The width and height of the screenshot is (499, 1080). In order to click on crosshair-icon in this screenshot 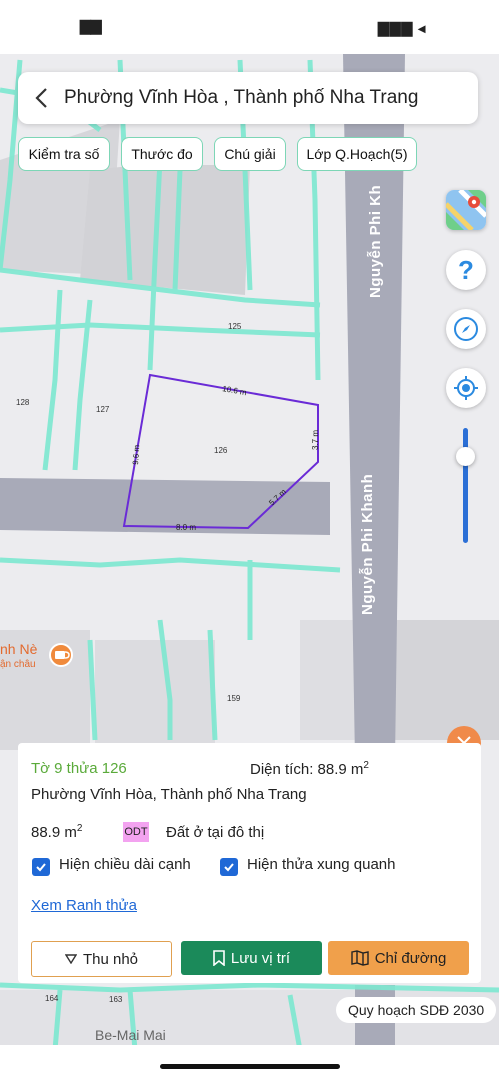, I will do `click(466, 388)`.